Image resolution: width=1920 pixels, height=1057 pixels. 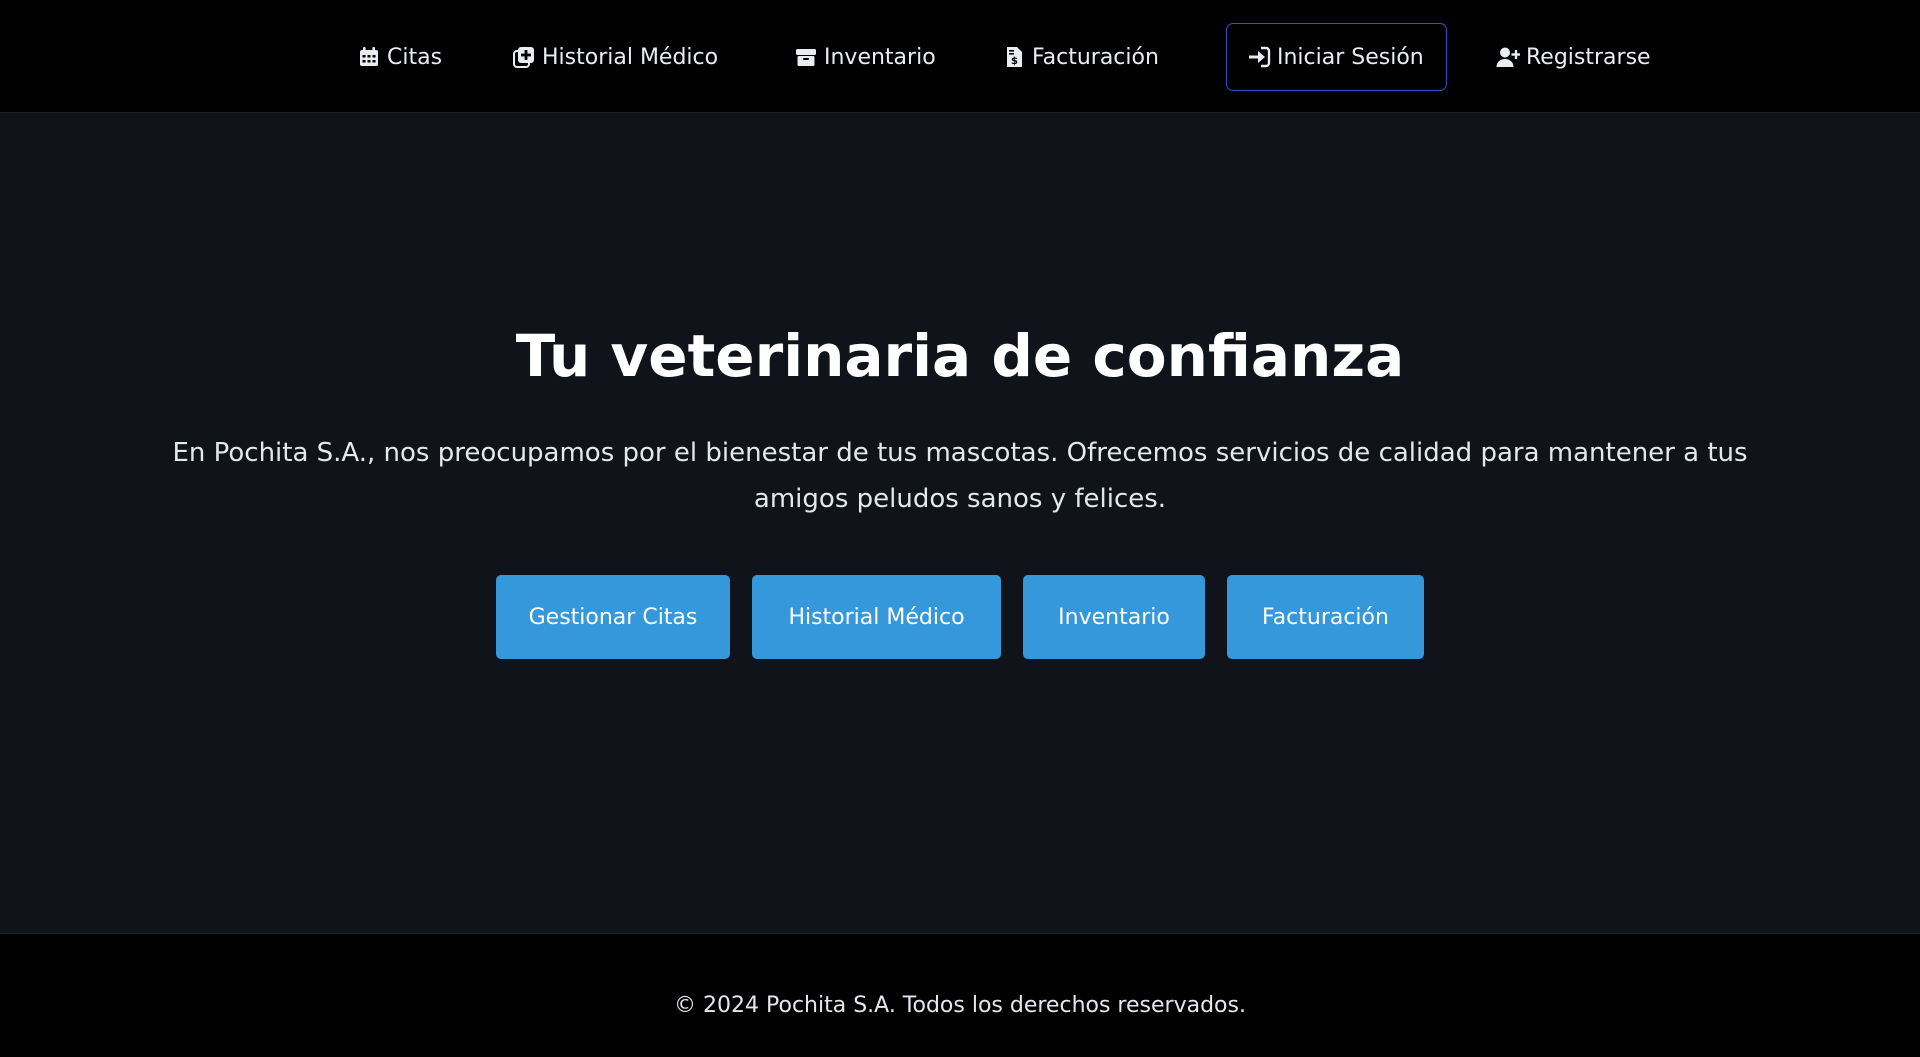 I want to click on gestionar-citas-button: Gestionar Citas, so click(x=613, y=617).